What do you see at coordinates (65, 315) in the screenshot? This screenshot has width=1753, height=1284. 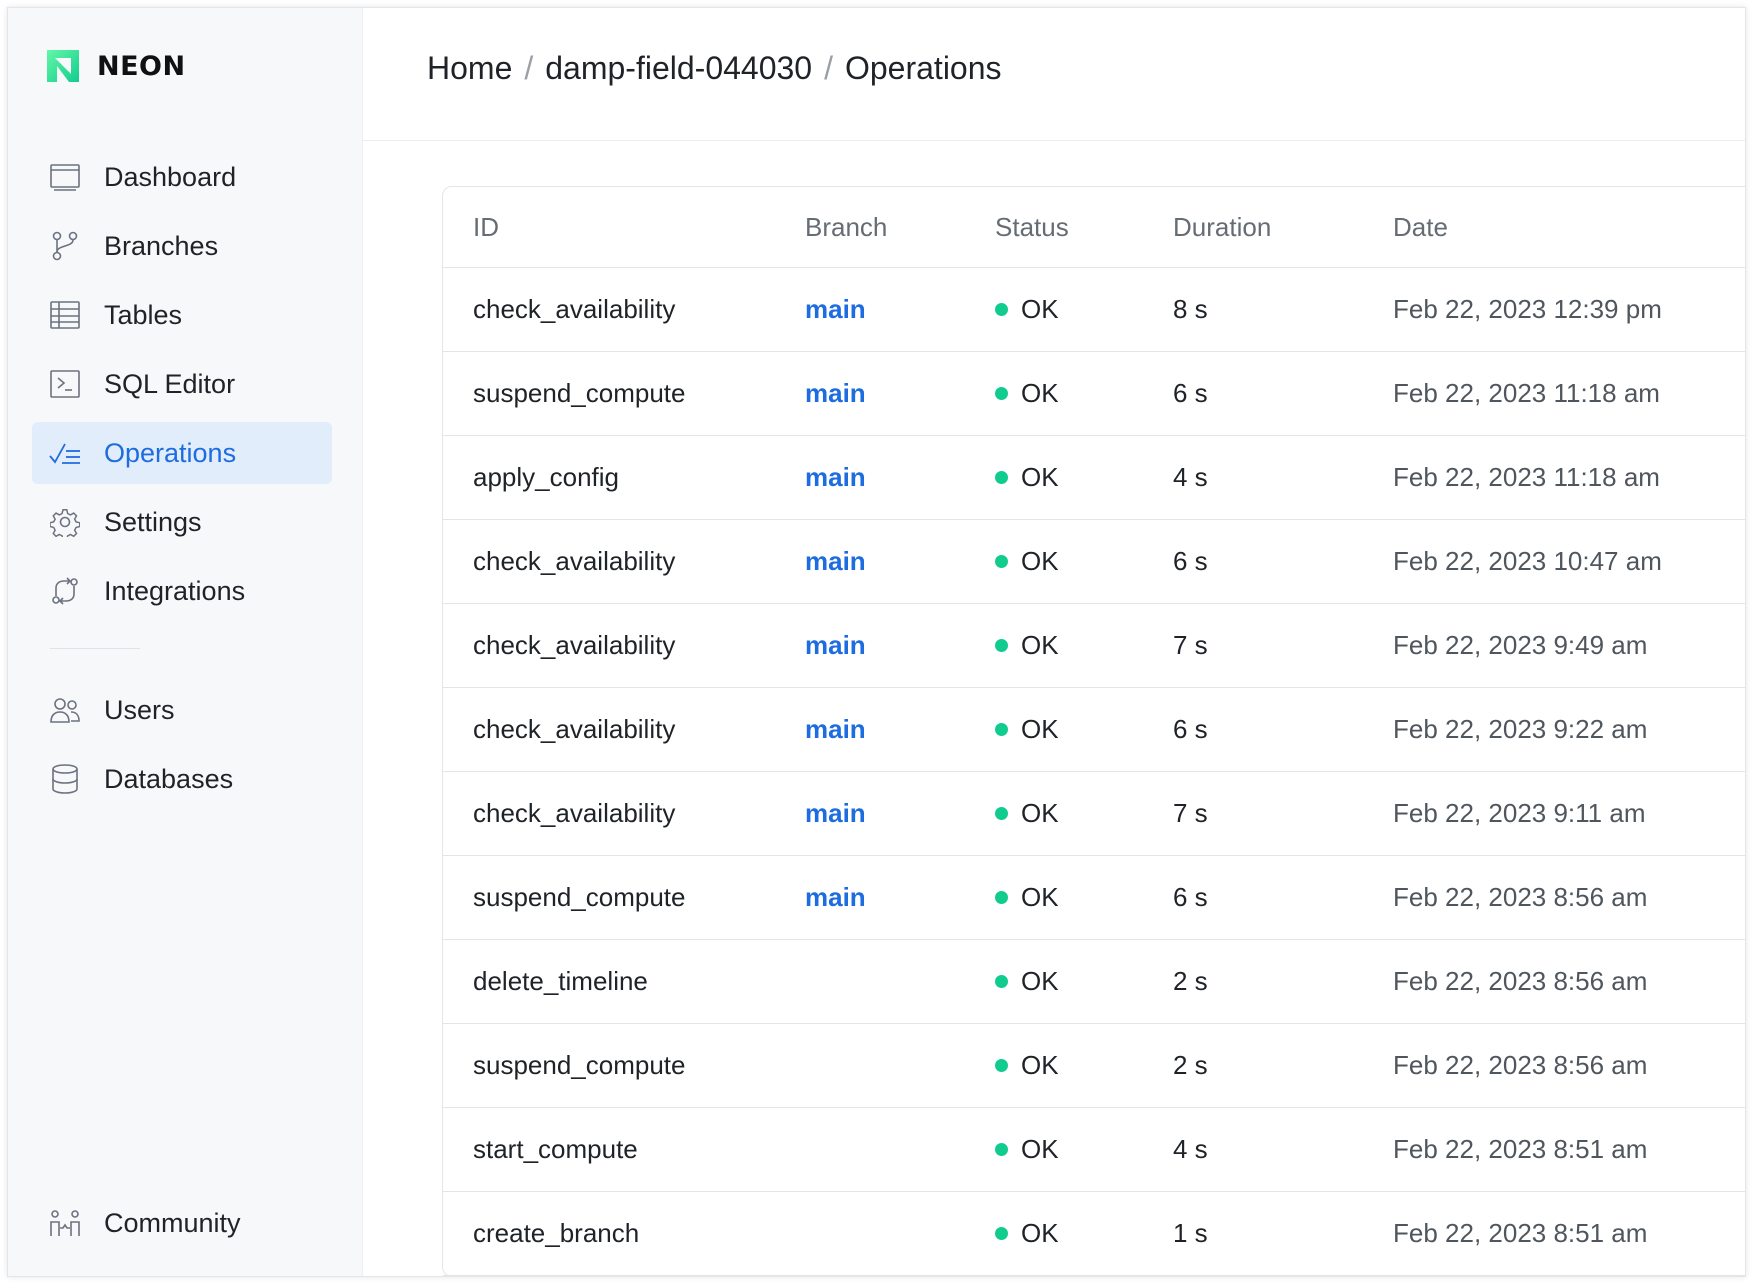 I see `table-icon` at bounding box center [65, 315].